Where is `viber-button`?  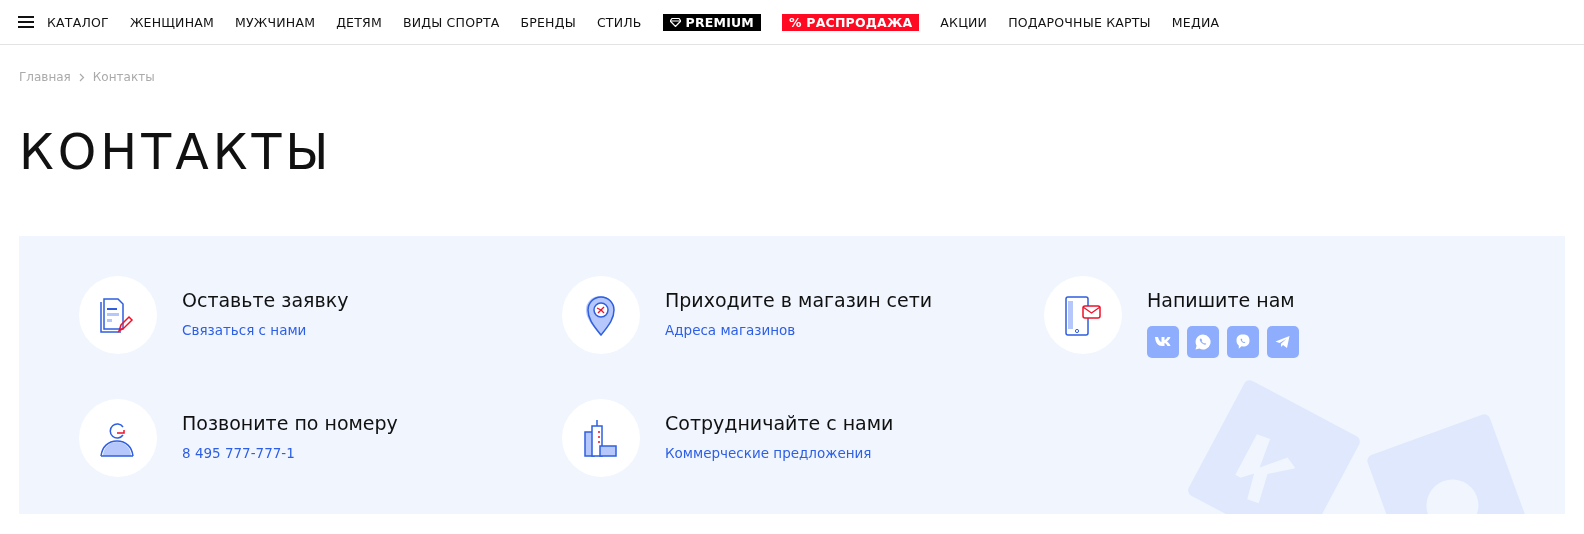
viber-button is located at coordinates (1243, 342).